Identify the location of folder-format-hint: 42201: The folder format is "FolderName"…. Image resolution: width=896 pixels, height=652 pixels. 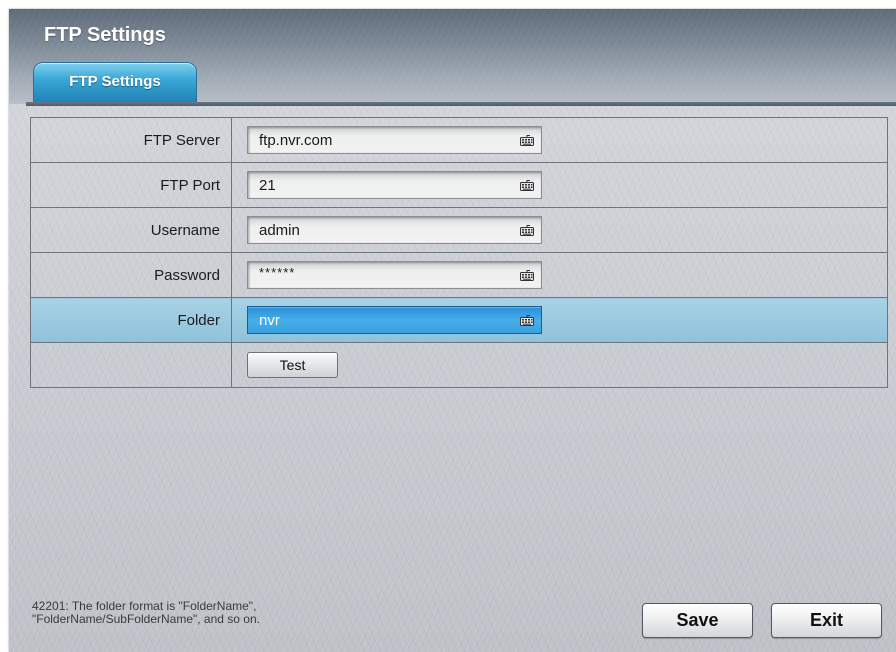
(146, 613).